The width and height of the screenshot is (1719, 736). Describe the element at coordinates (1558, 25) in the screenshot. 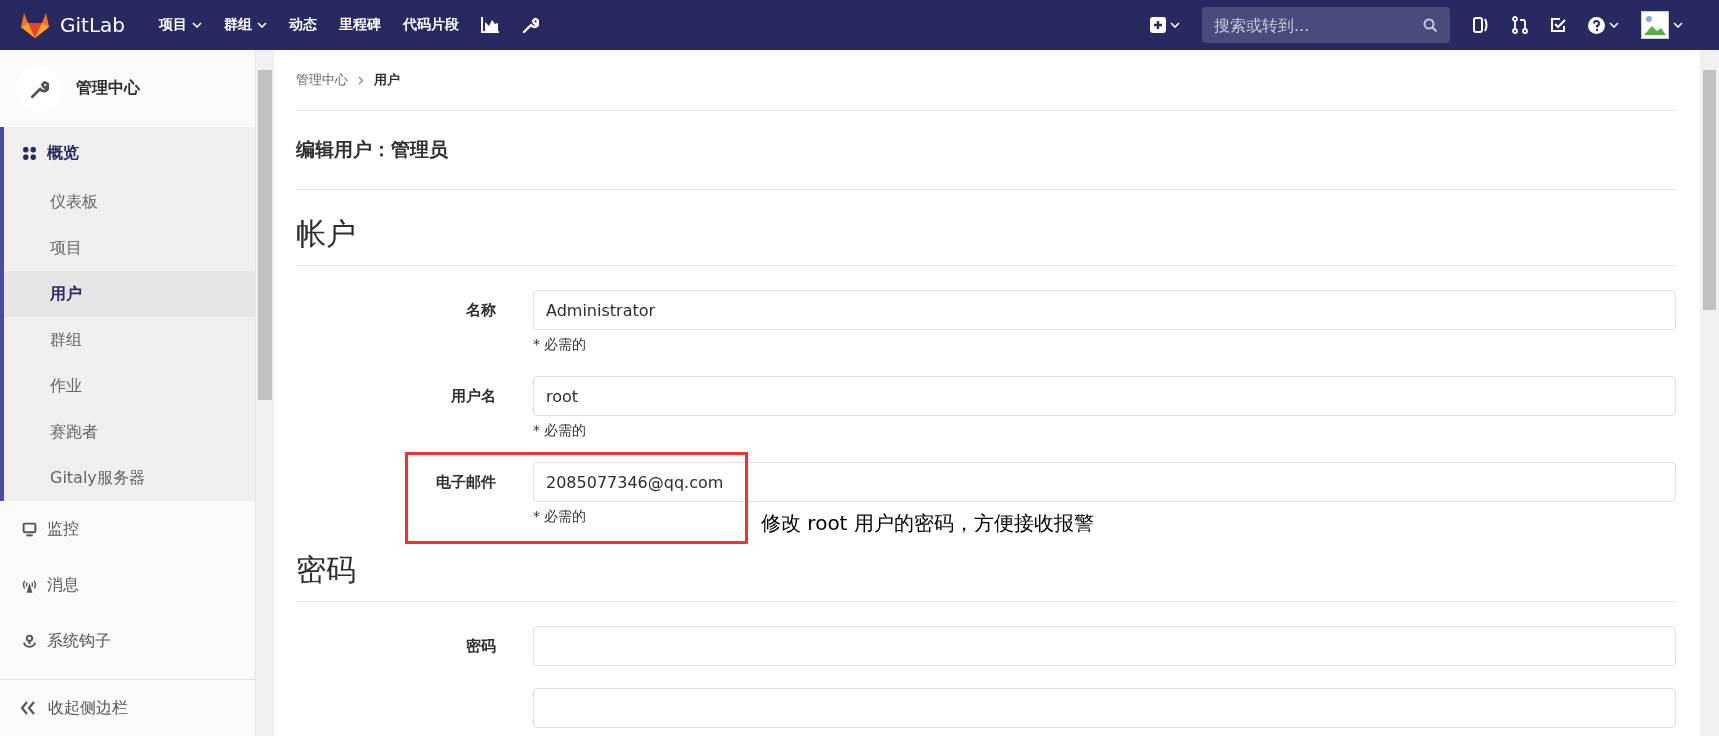

I see `todo-check-icon` at that location.